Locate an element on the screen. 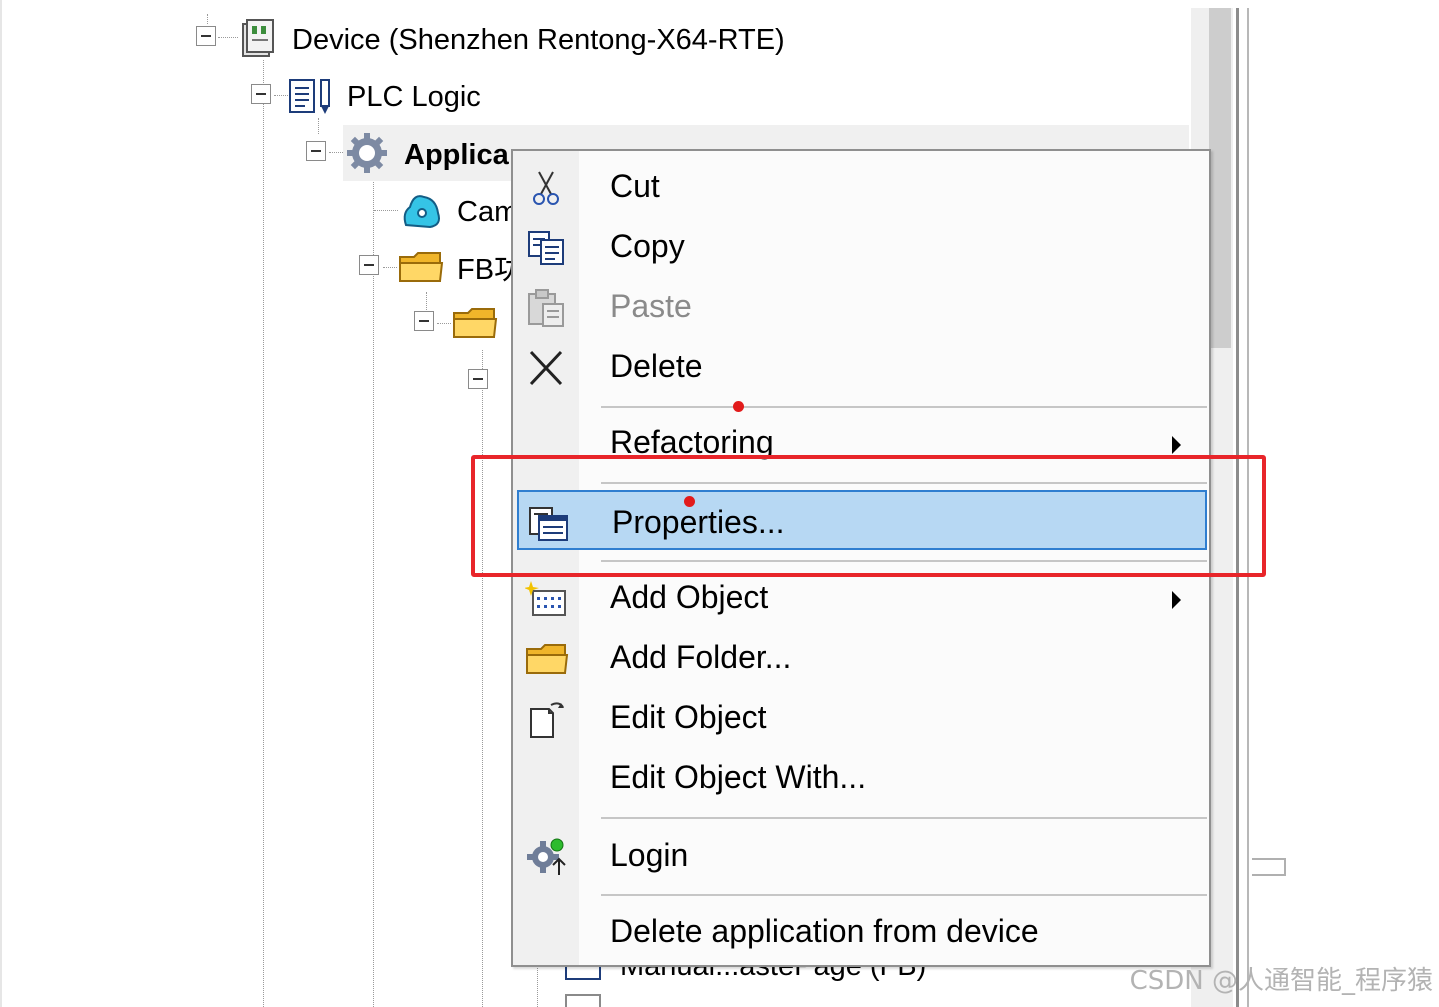 This screenshot has width=1439, height=1007. menu-item-label: Delete is located at coordinates (656, 366).